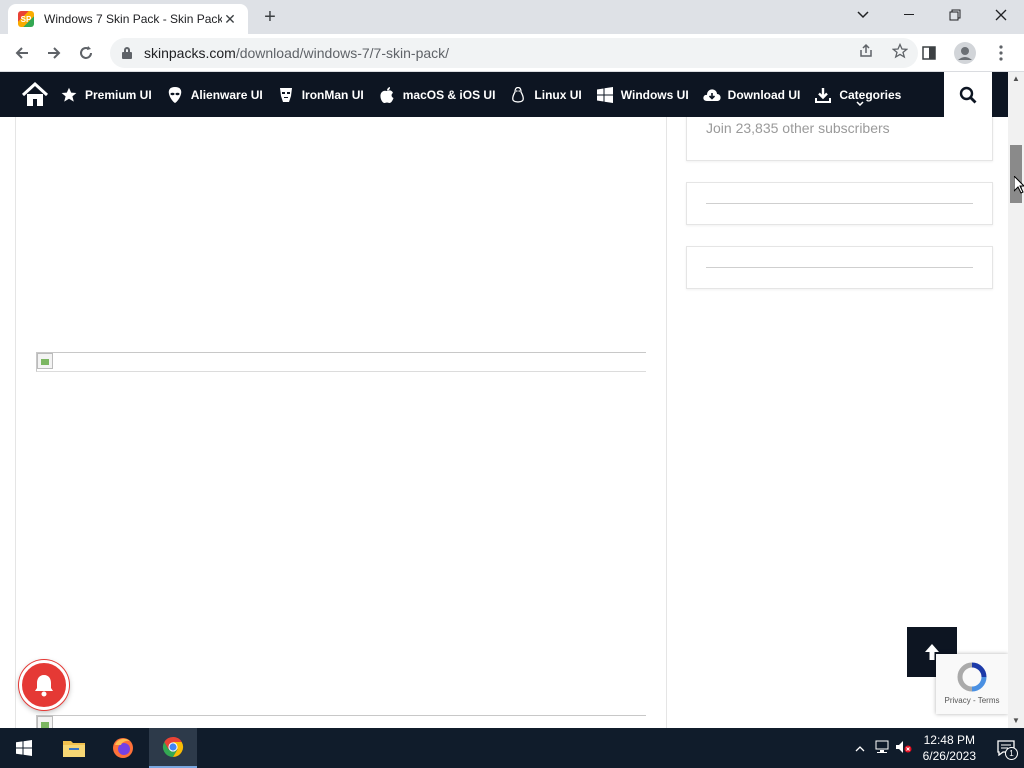 The image size is (1024, 768). What do you see at coordinates (1016, 400) in the screenshot?
I see `page-scrollbar: ▲ ▼` at bounding box center [1016, 400].